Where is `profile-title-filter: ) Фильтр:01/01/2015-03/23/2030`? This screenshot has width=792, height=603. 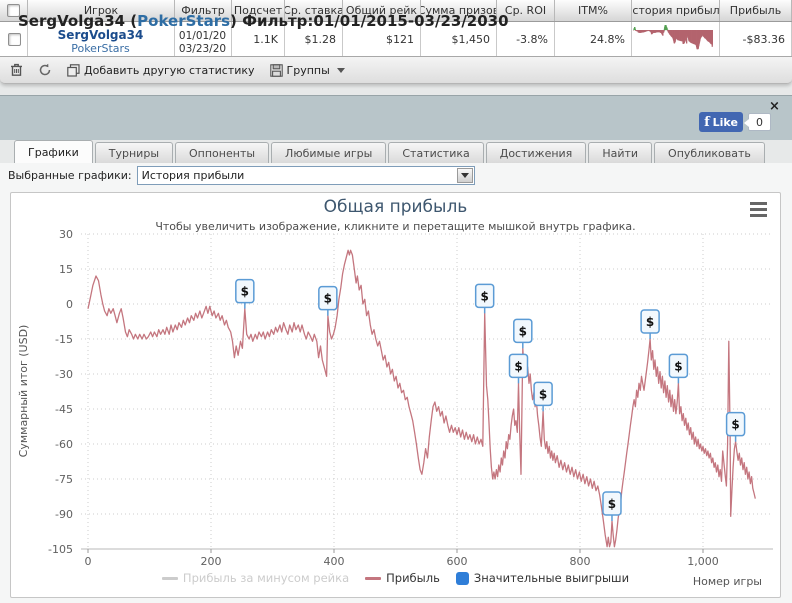 profile-title-filter: ) Фильтр:01/01/2015-03/23/2030 is located at coordinates (369, 21).